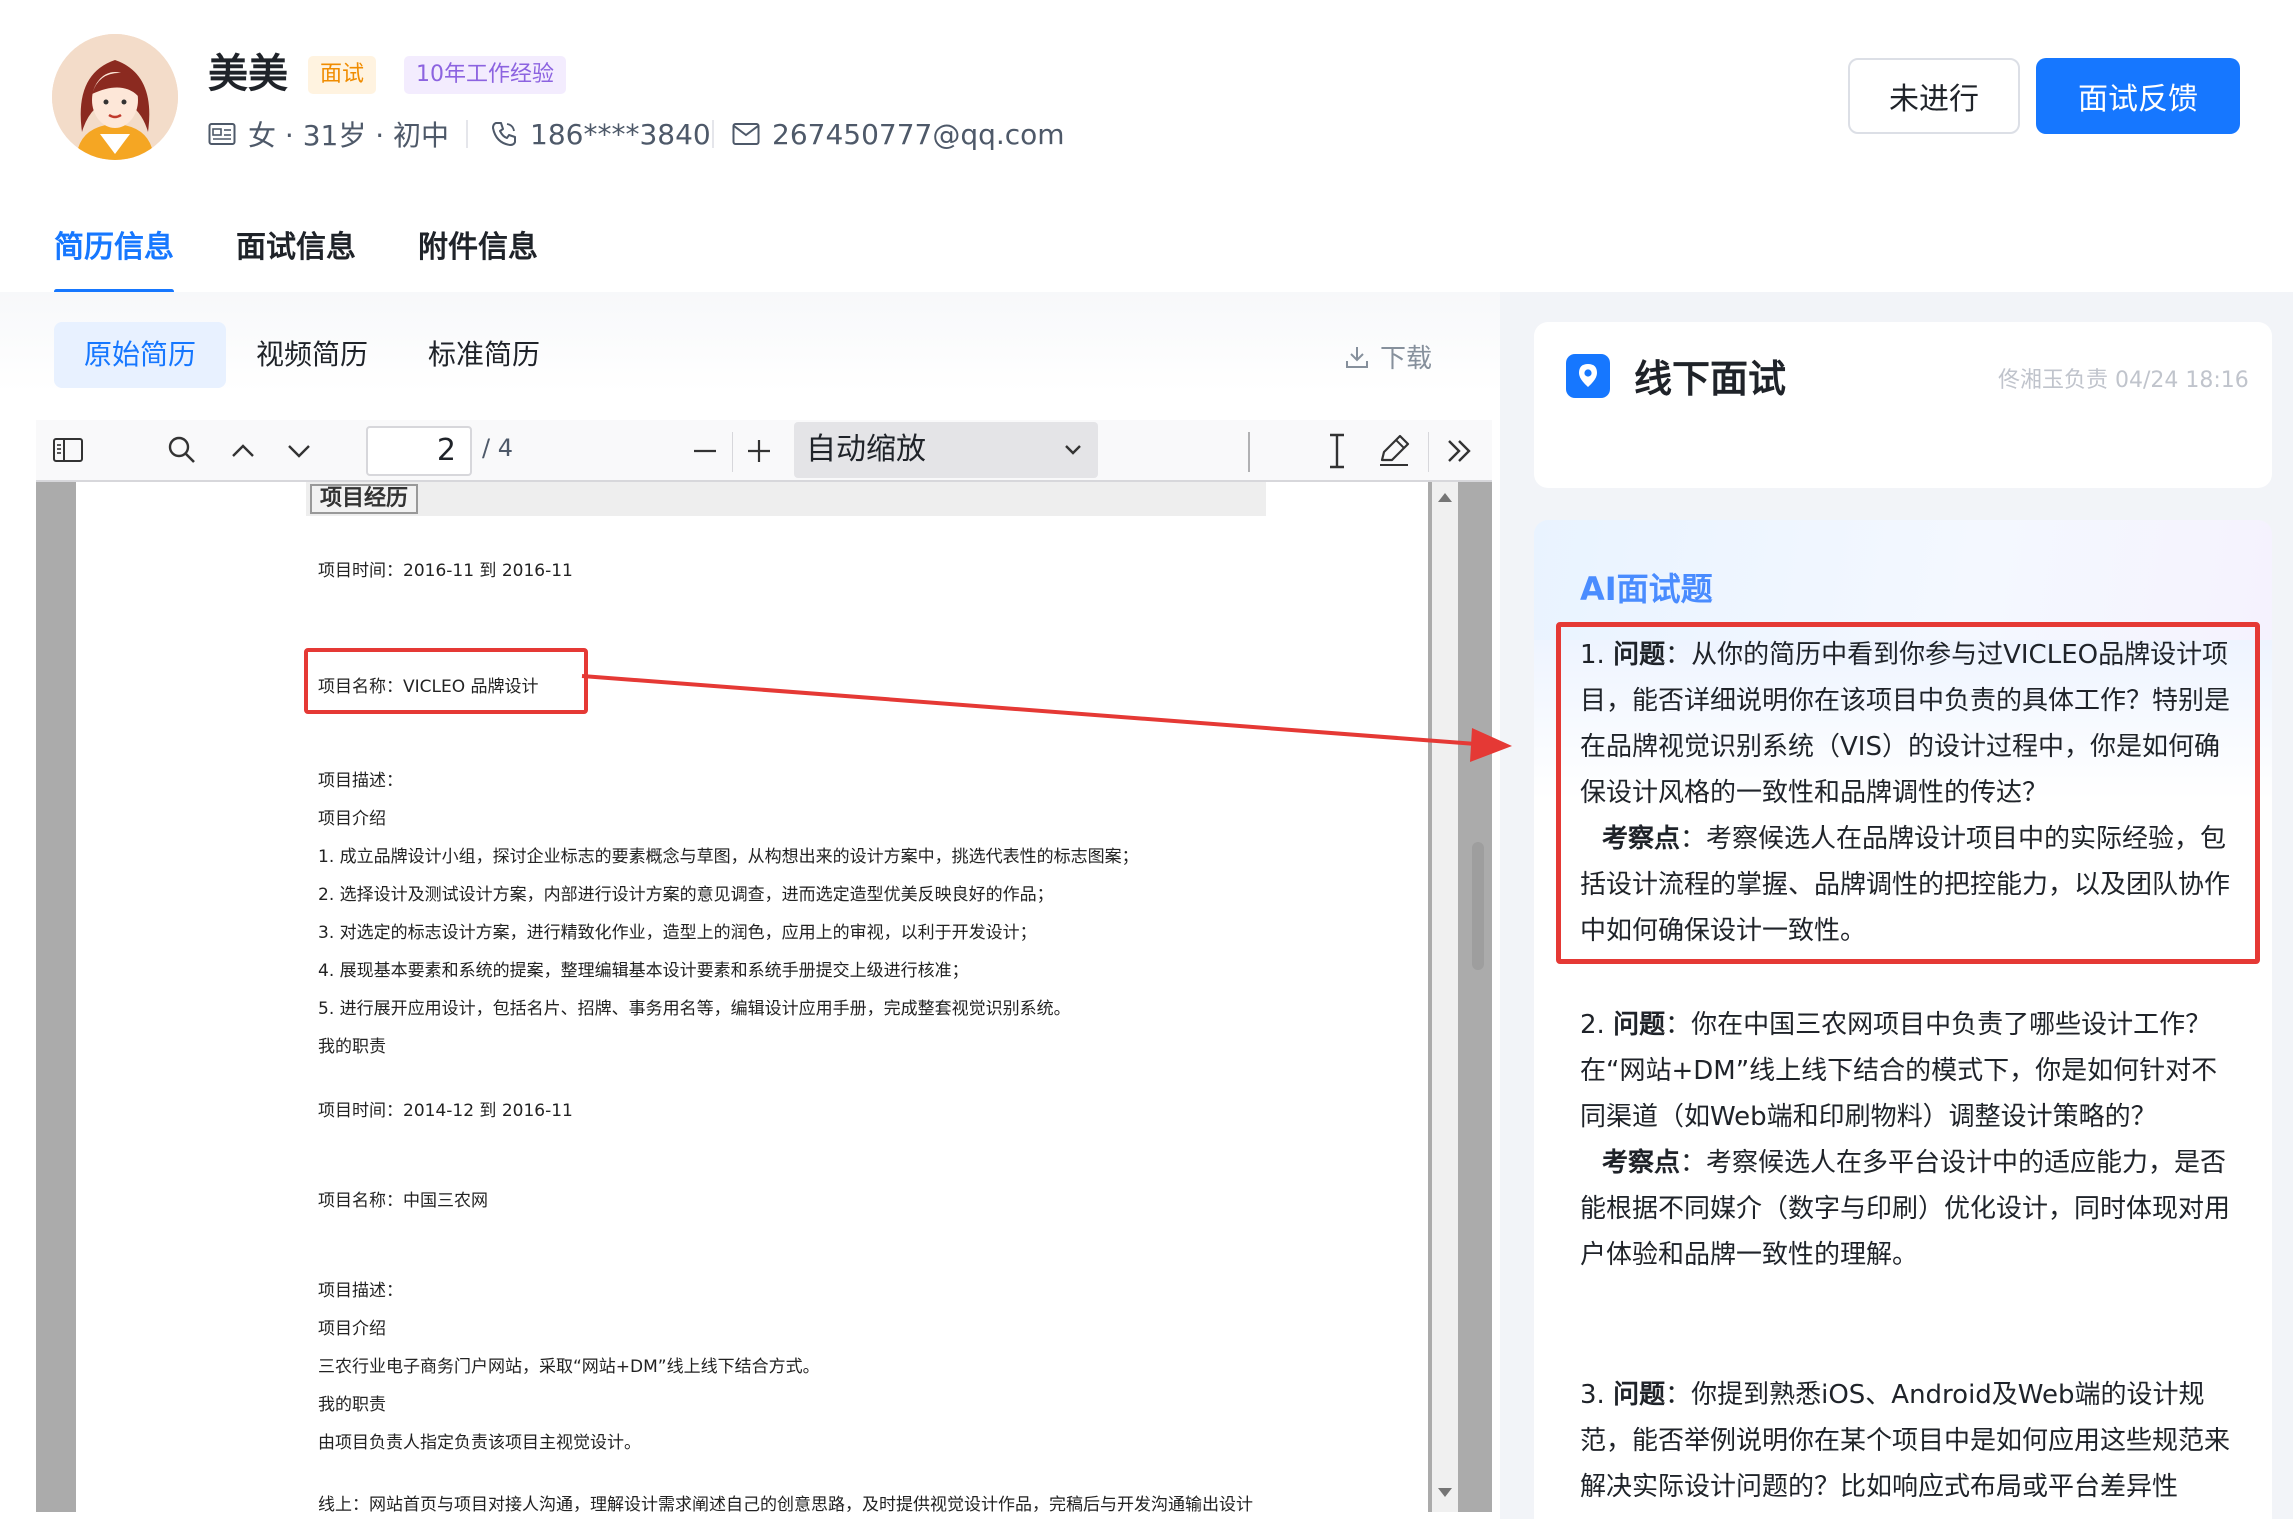 This screenshot has height=1519, width=2293. I want to click on zoom-out-icon, so click(705, 451).